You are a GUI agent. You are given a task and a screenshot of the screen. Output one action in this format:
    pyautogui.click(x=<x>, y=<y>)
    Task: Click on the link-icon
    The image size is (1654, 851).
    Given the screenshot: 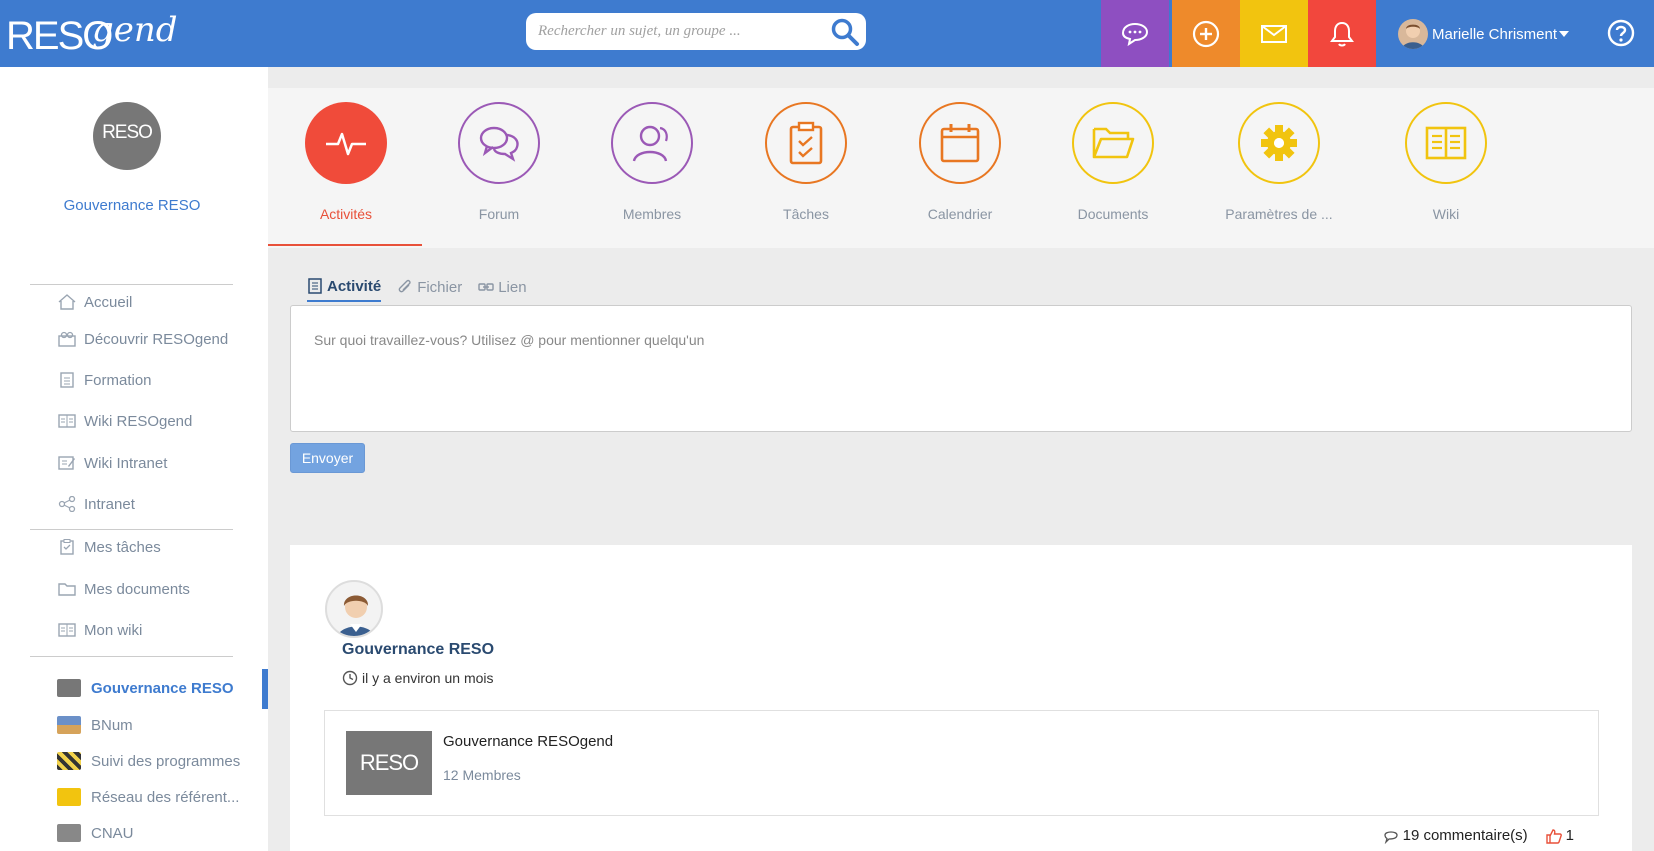 What is the action you would take?
    pyautogui.click(x=486, y=287)
    